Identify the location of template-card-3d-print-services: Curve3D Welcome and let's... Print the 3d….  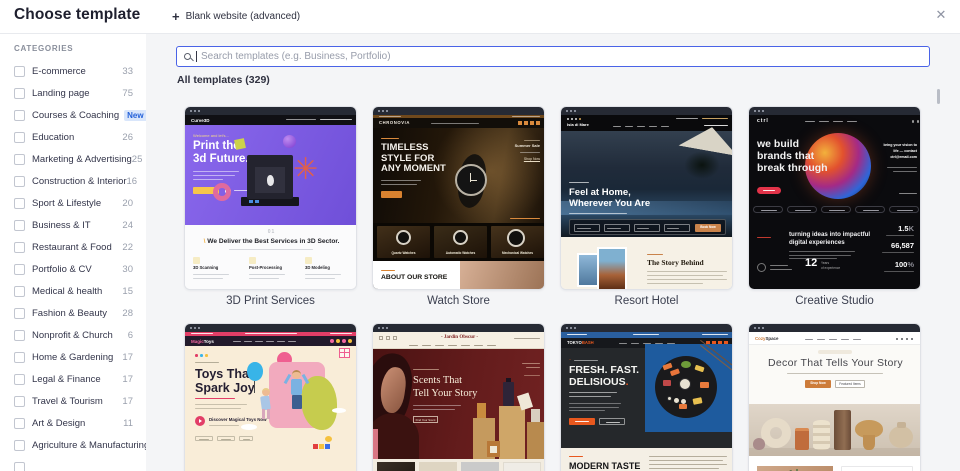
(270, 214).